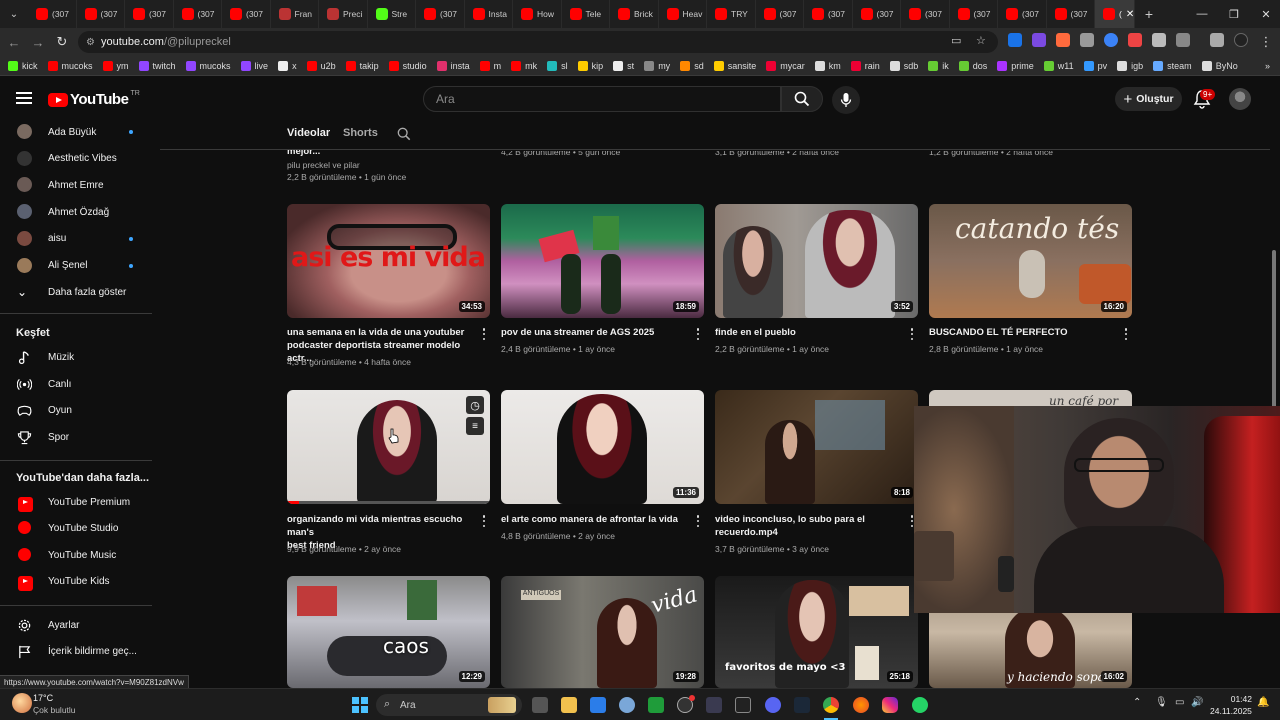  I want to click on notification-center-icon: 🔔, so click(1263, 702).